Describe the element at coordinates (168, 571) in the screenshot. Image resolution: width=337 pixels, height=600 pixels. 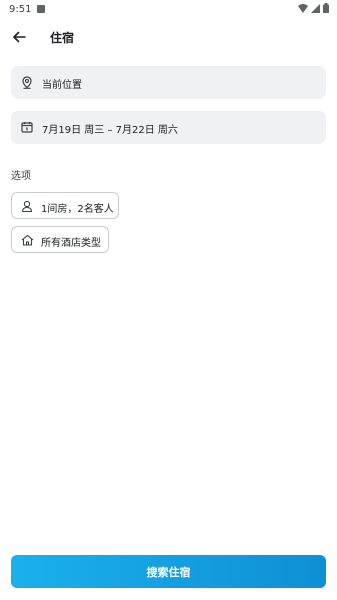
I see `search-button: 搜索住宿` at that location.